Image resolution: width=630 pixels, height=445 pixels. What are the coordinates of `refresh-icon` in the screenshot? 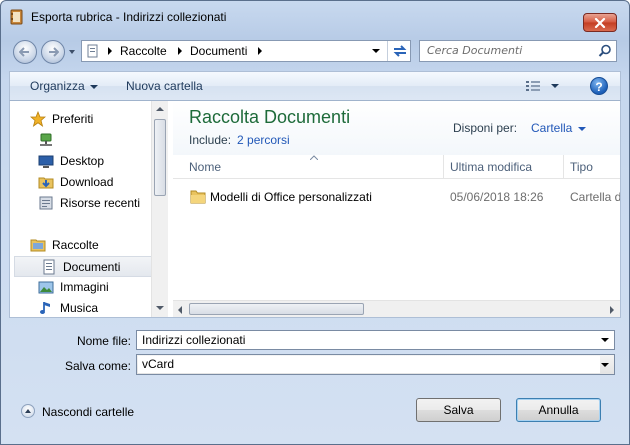 It's located at (399, 51).